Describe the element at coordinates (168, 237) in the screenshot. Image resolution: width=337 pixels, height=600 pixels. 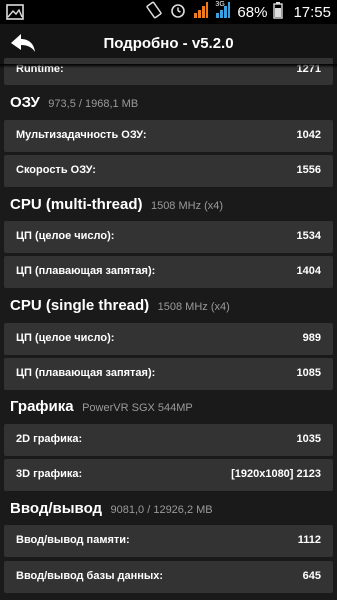
I see `cpu-multi-int-row: ЦП (целое число): 1534` at that location.